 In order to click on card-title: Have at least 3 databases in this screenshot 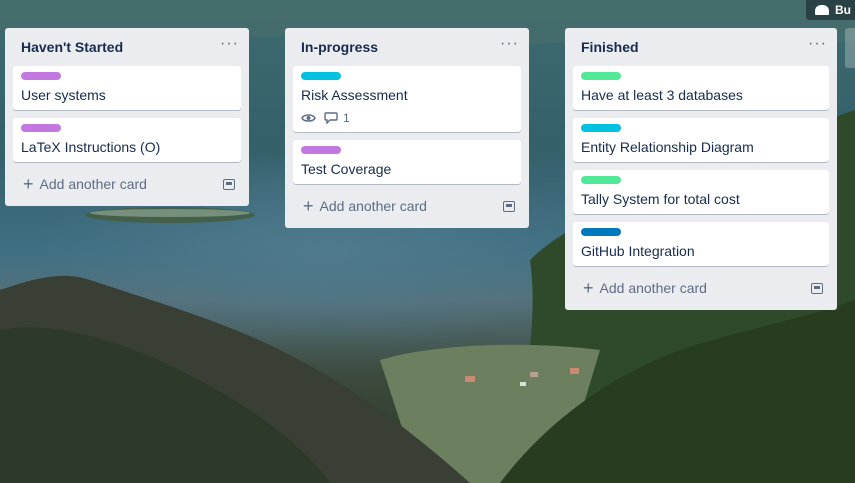, I will do `click(662, 95)`.